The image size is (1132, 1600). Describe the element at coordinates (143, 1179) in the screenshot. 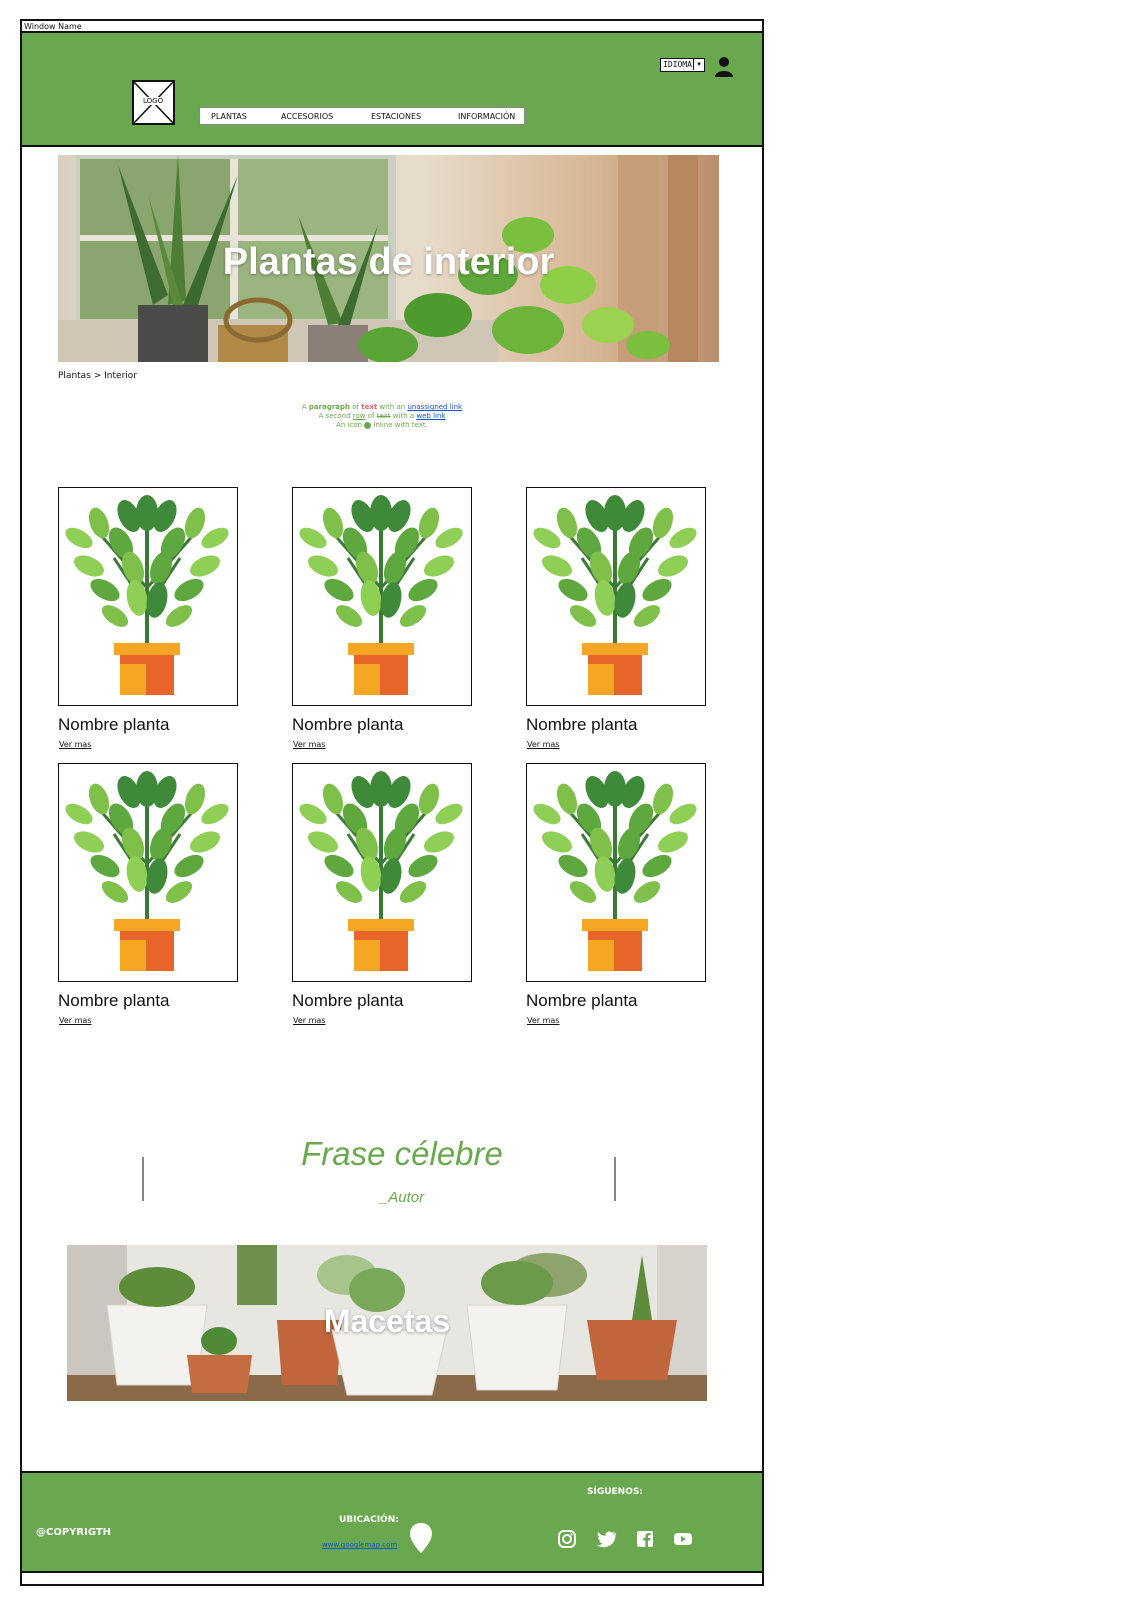

I see `quote-bar-left` at that location.